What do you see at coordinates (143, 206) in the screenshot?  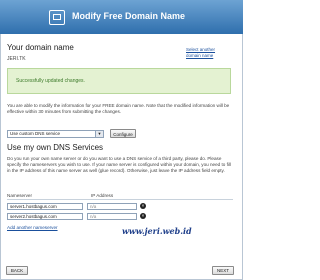 I see `remove-nameserver-1-icon: ×` at bounding box center [143, 206].